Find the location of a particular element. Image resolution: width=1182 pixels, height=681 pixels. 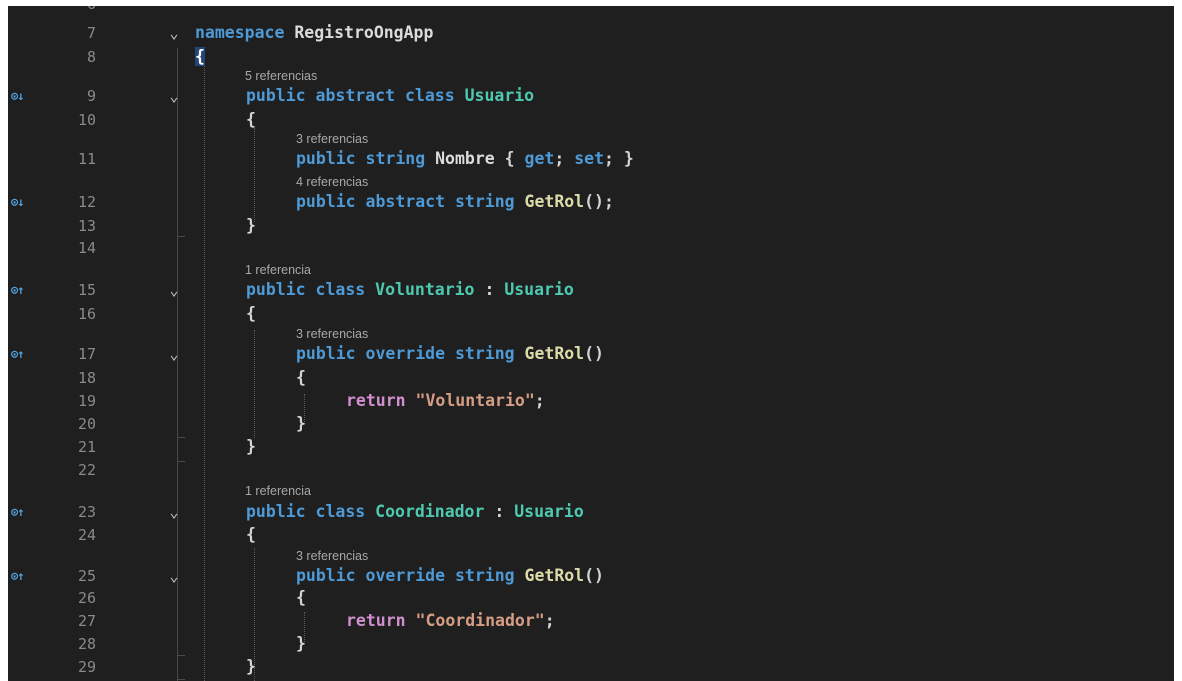

line-number: 16 is located at coordinates (86, 314).